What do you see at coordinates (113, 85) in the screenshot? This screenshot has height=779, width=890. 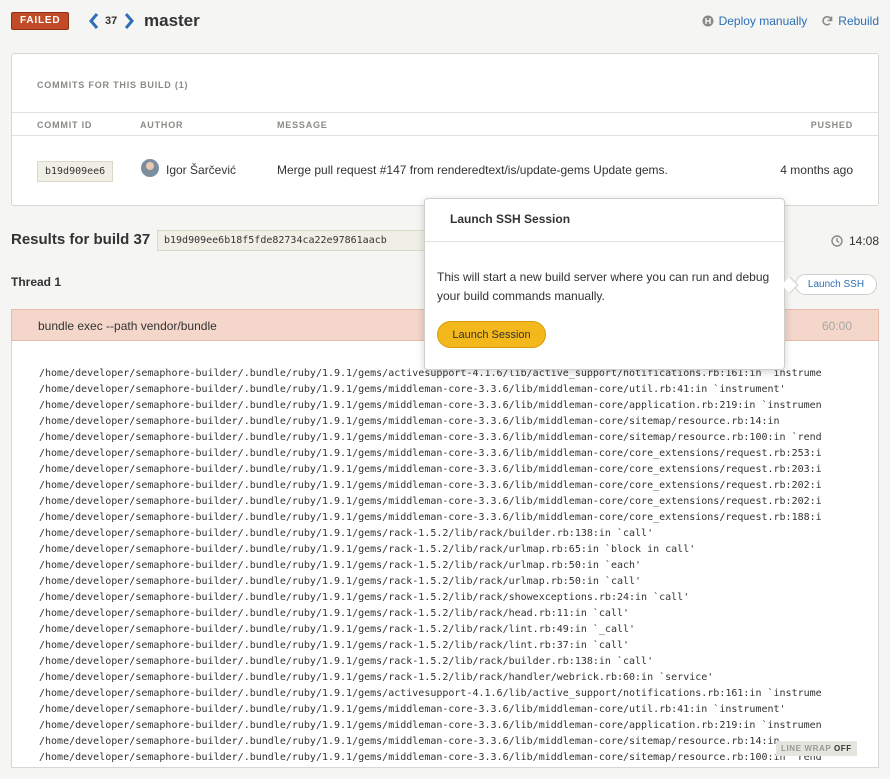 I see `commits-title: COMMITS FOR THIS BUILD (1)` at bounding box center [113, 85].